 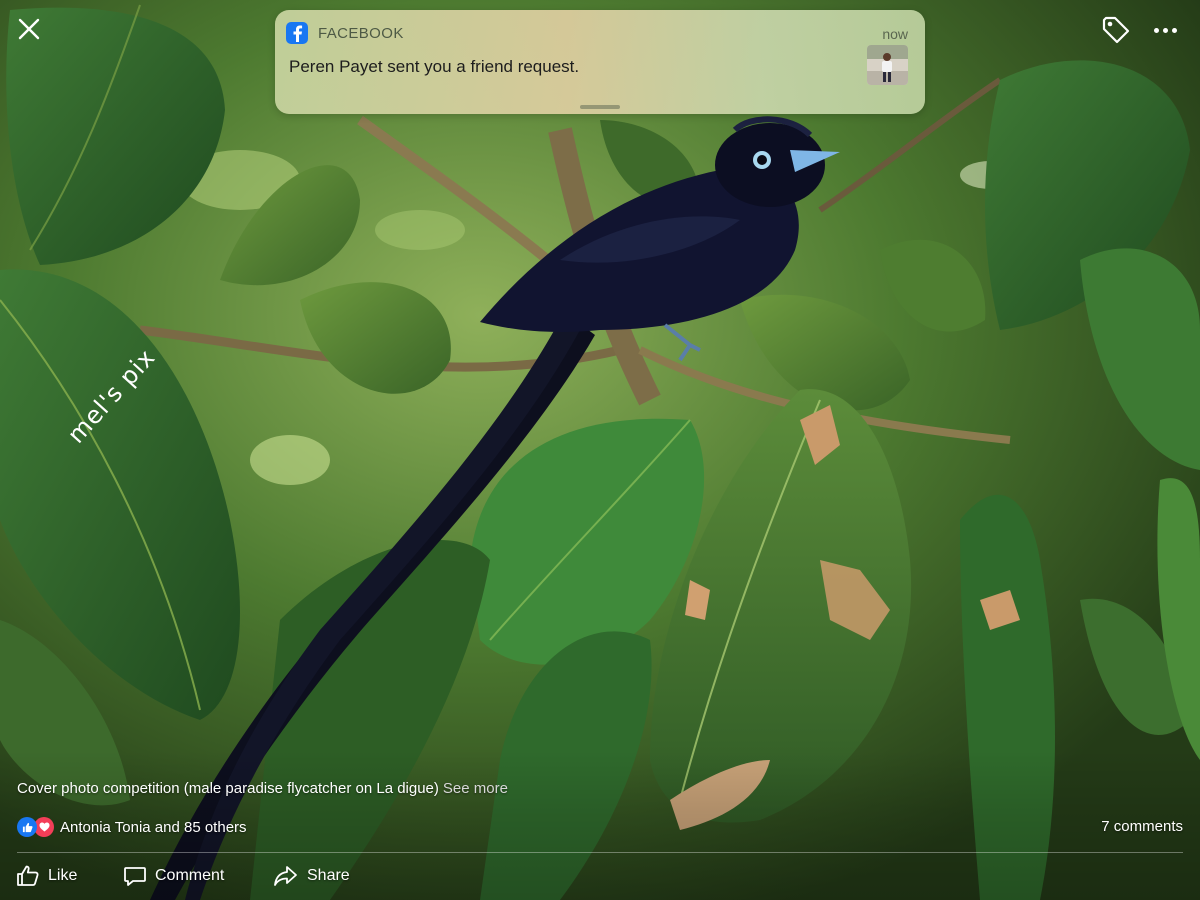 I want to click on comment-label: Comment, so click(x=190, y=875).